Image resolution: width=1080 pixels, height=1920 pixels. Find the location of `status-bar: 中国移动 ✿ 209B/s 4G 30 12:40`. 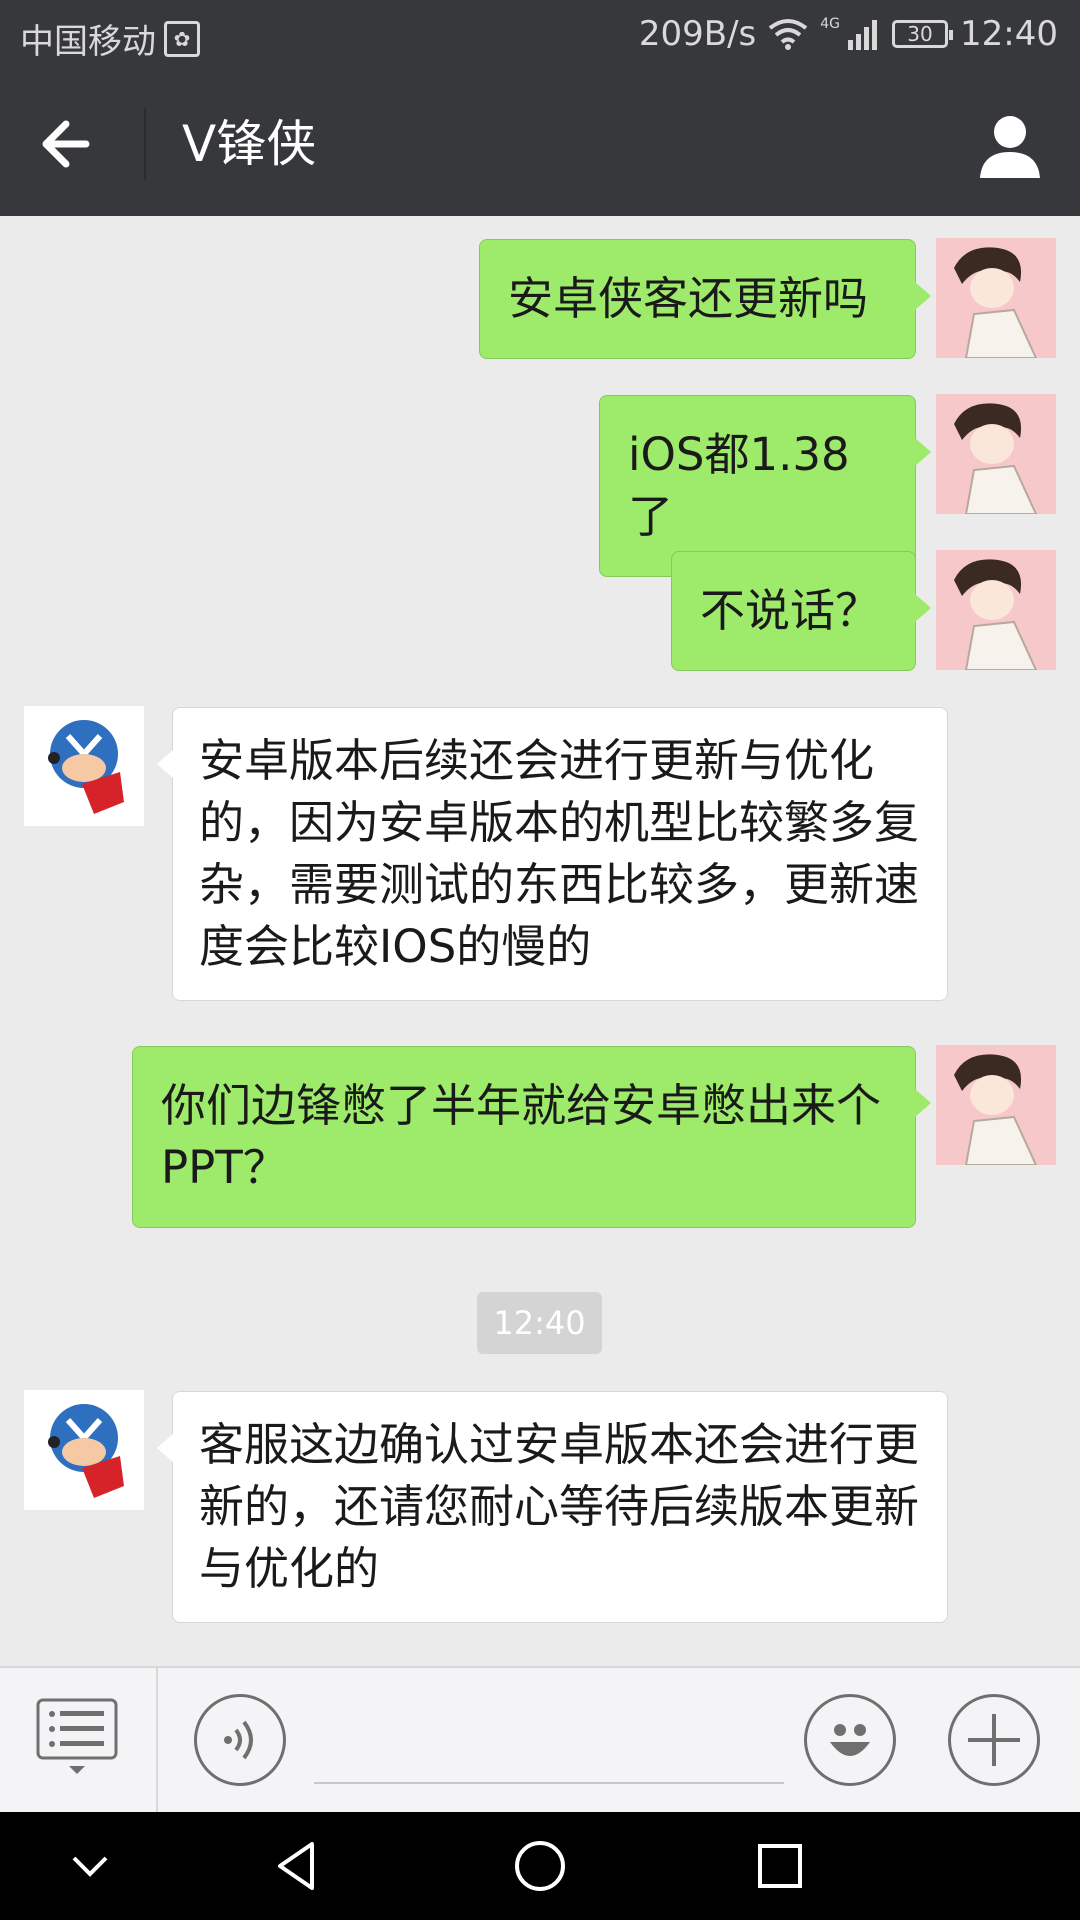

status-bar: 中国移动 ✿ 209B/s 4G 30 12:40 is located at coordinates (540, 36).